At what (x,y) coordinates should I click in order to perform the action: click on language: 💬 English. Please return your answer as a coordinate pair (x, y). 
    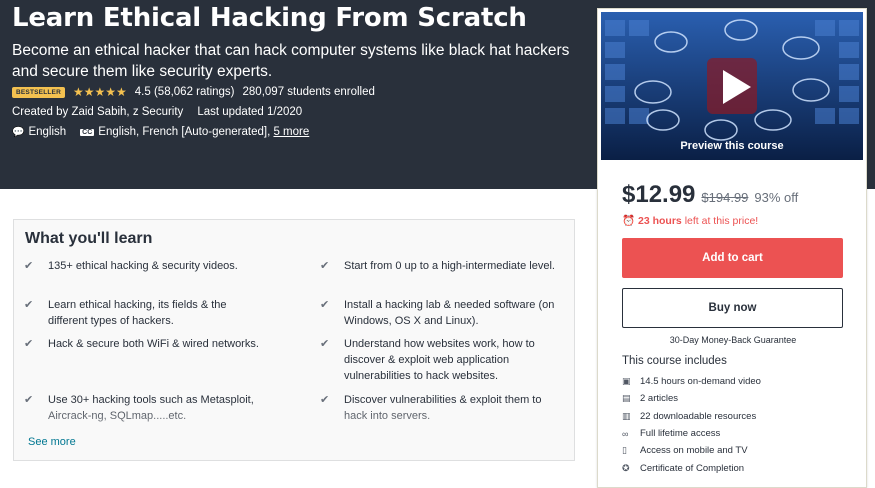
    Looking at the image, I should click on (39, 132).